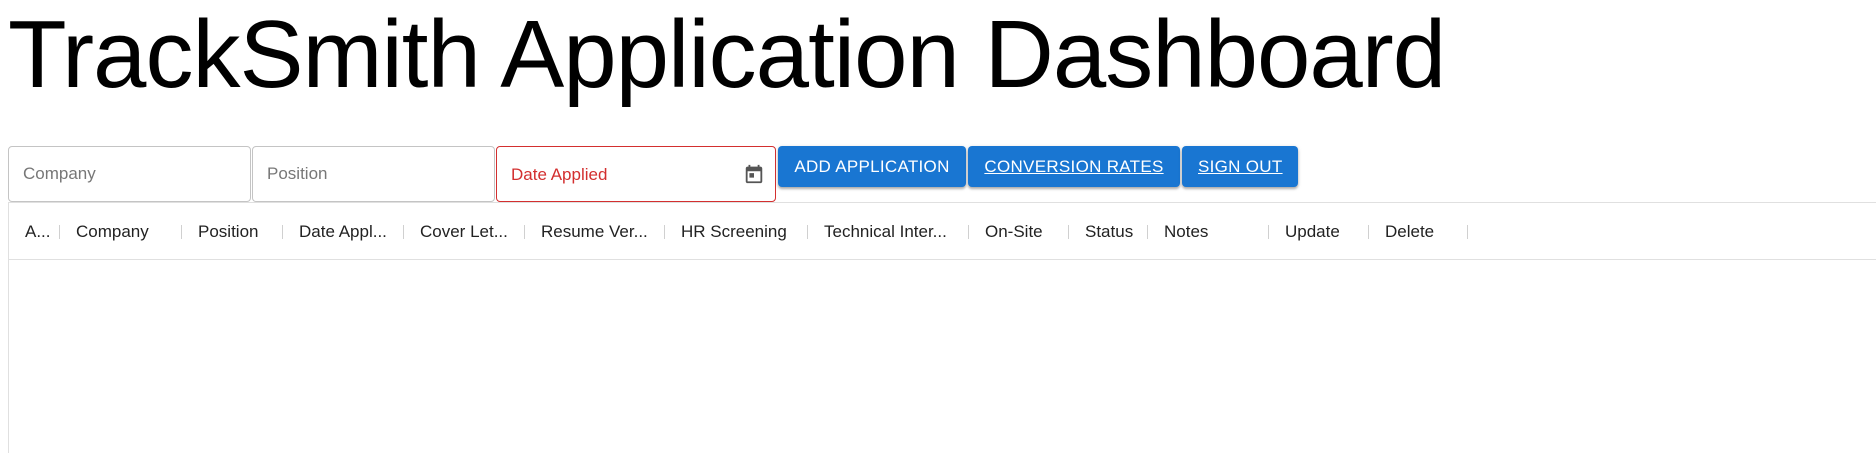 This screenshot has width=1876, height=453. Describe the element at coordinates (1074, 166) in the screenshot. I see `conversion-rates-button: CONVERSION RATES` at that location.